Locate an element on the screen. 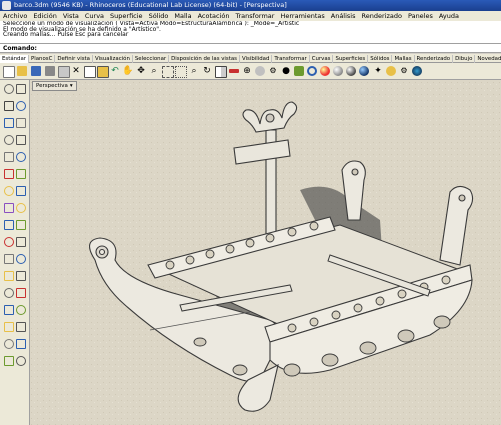 The image size is (501, 425). wireframe-sphere-icon is located at coordinates (312, 71).